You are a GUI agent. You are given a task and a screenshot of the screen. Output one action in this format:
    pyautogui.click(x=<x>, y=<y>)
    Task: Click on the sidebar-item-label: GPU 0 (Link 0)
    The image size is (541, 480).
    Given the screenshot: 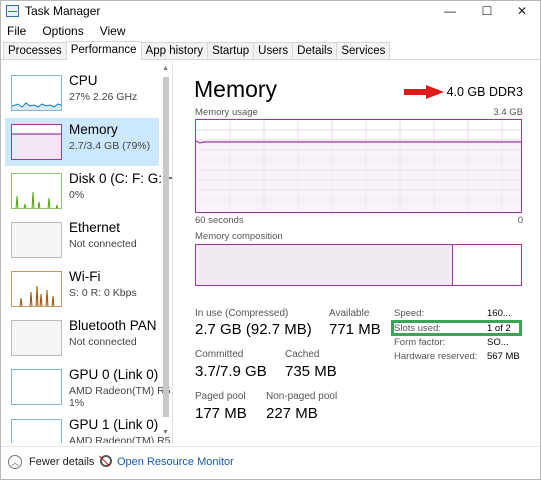 What is the action you would take?
    pyautogui.click(x=114, y=374)
    